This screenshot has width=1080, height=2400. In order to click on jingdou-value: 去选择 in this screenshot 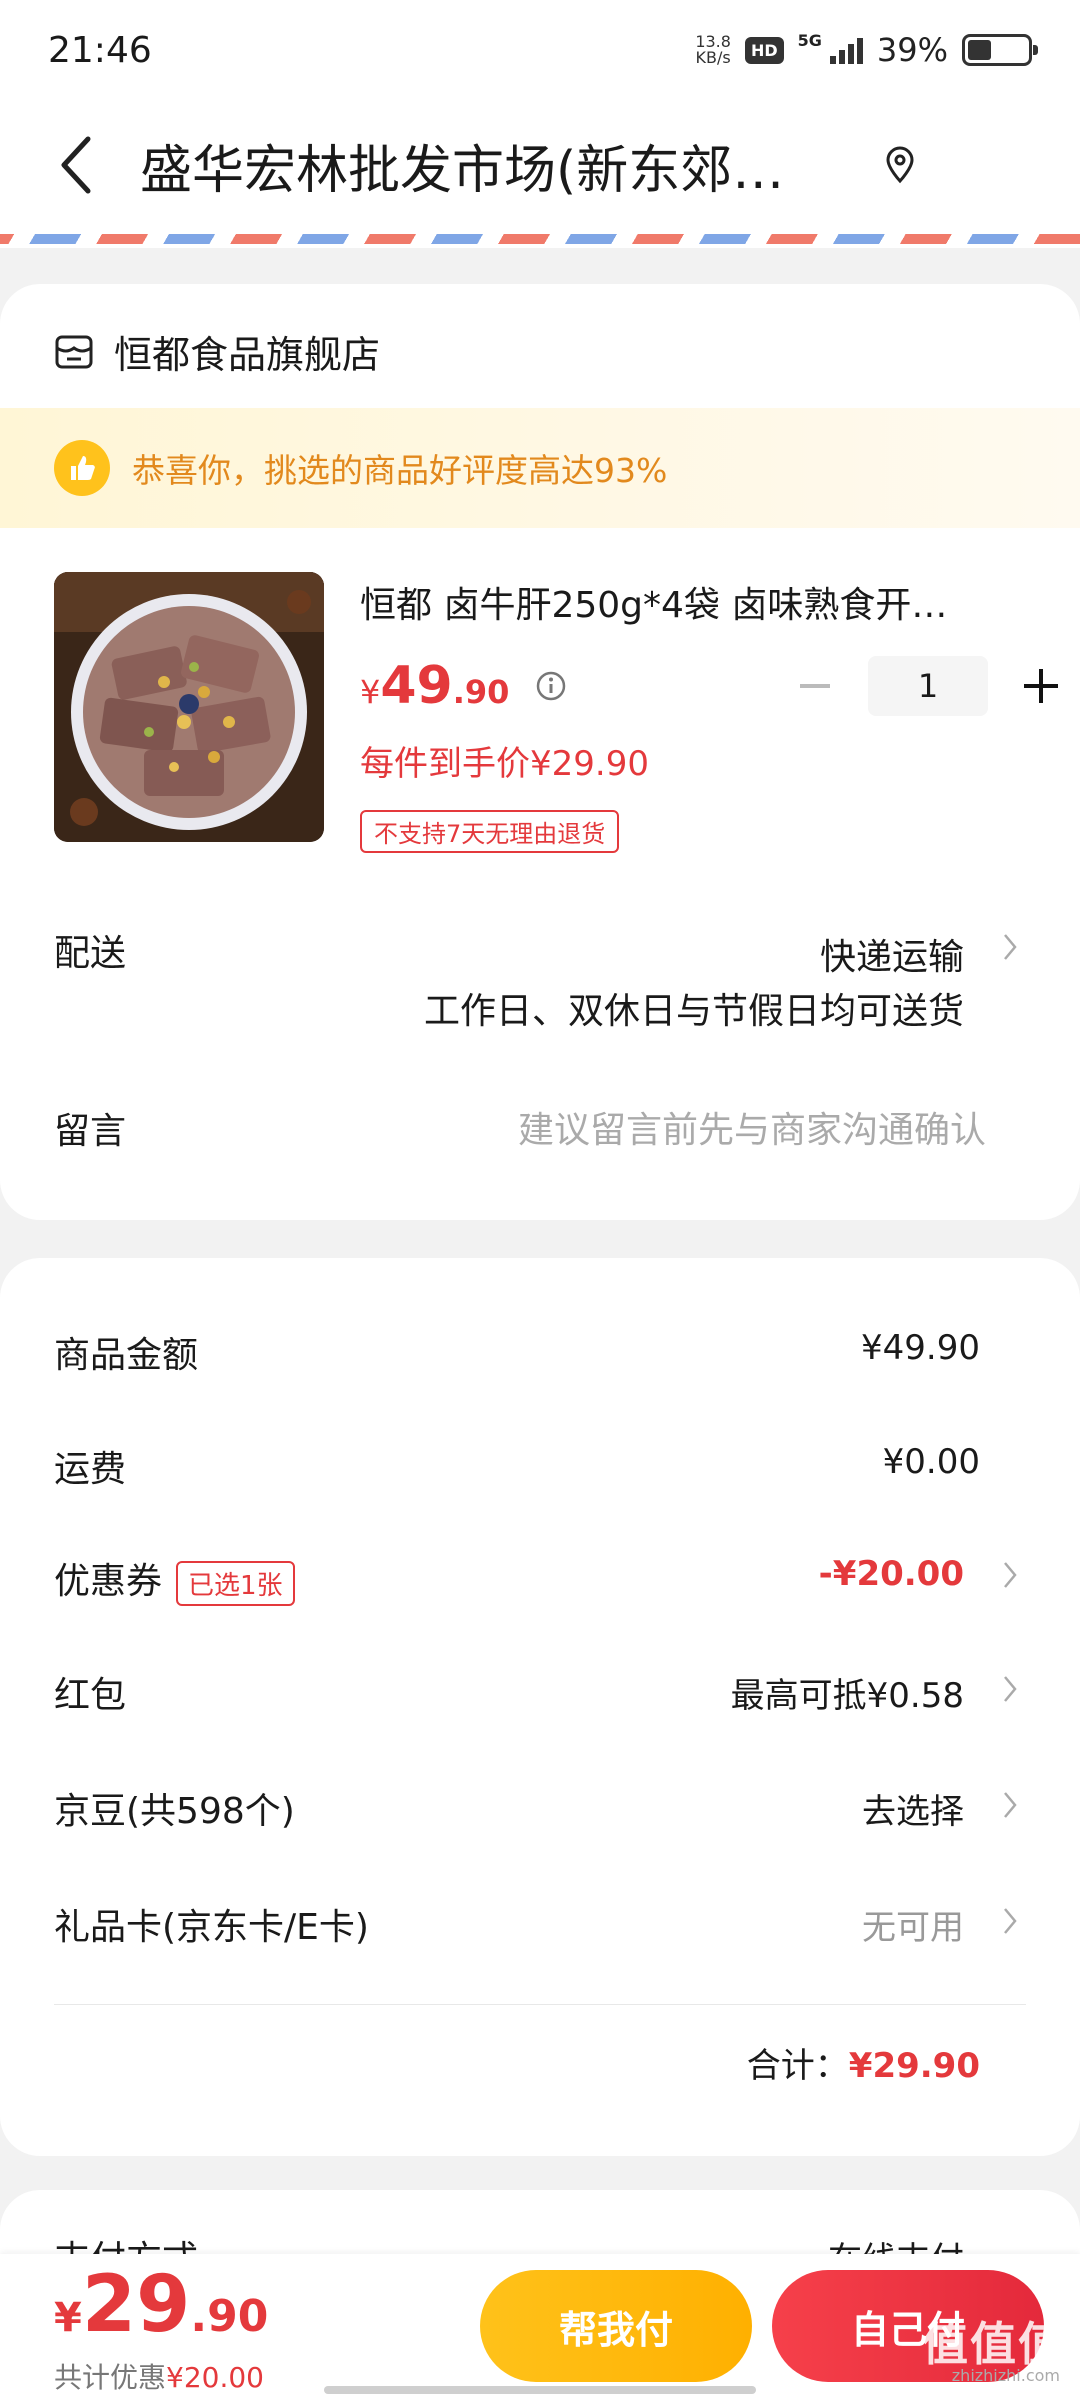, I will do `click(913, 1808)`.